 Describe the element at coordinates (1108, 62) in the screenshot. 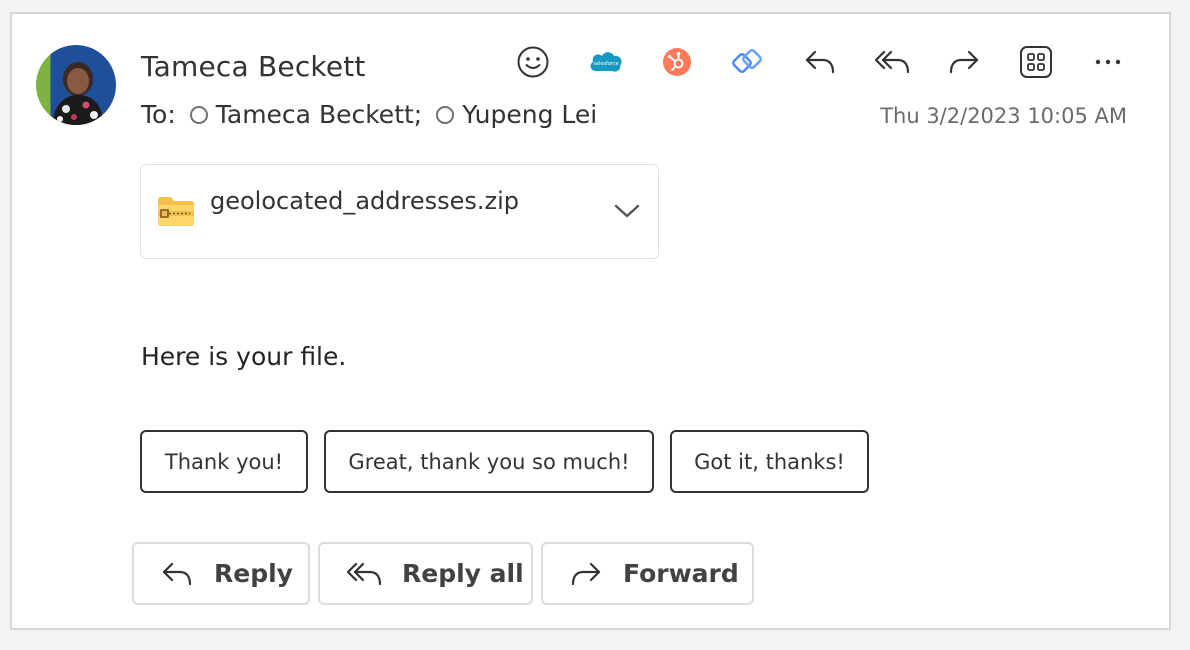

I see `more-icon` at that location.